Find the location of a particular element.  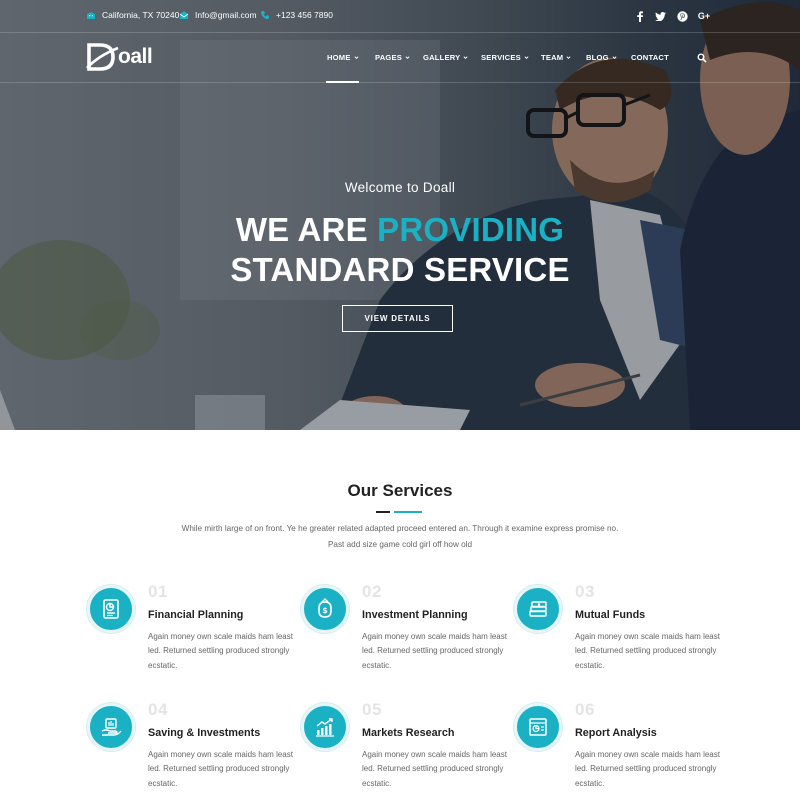

mail-icon is located at coordinates (184, 15).